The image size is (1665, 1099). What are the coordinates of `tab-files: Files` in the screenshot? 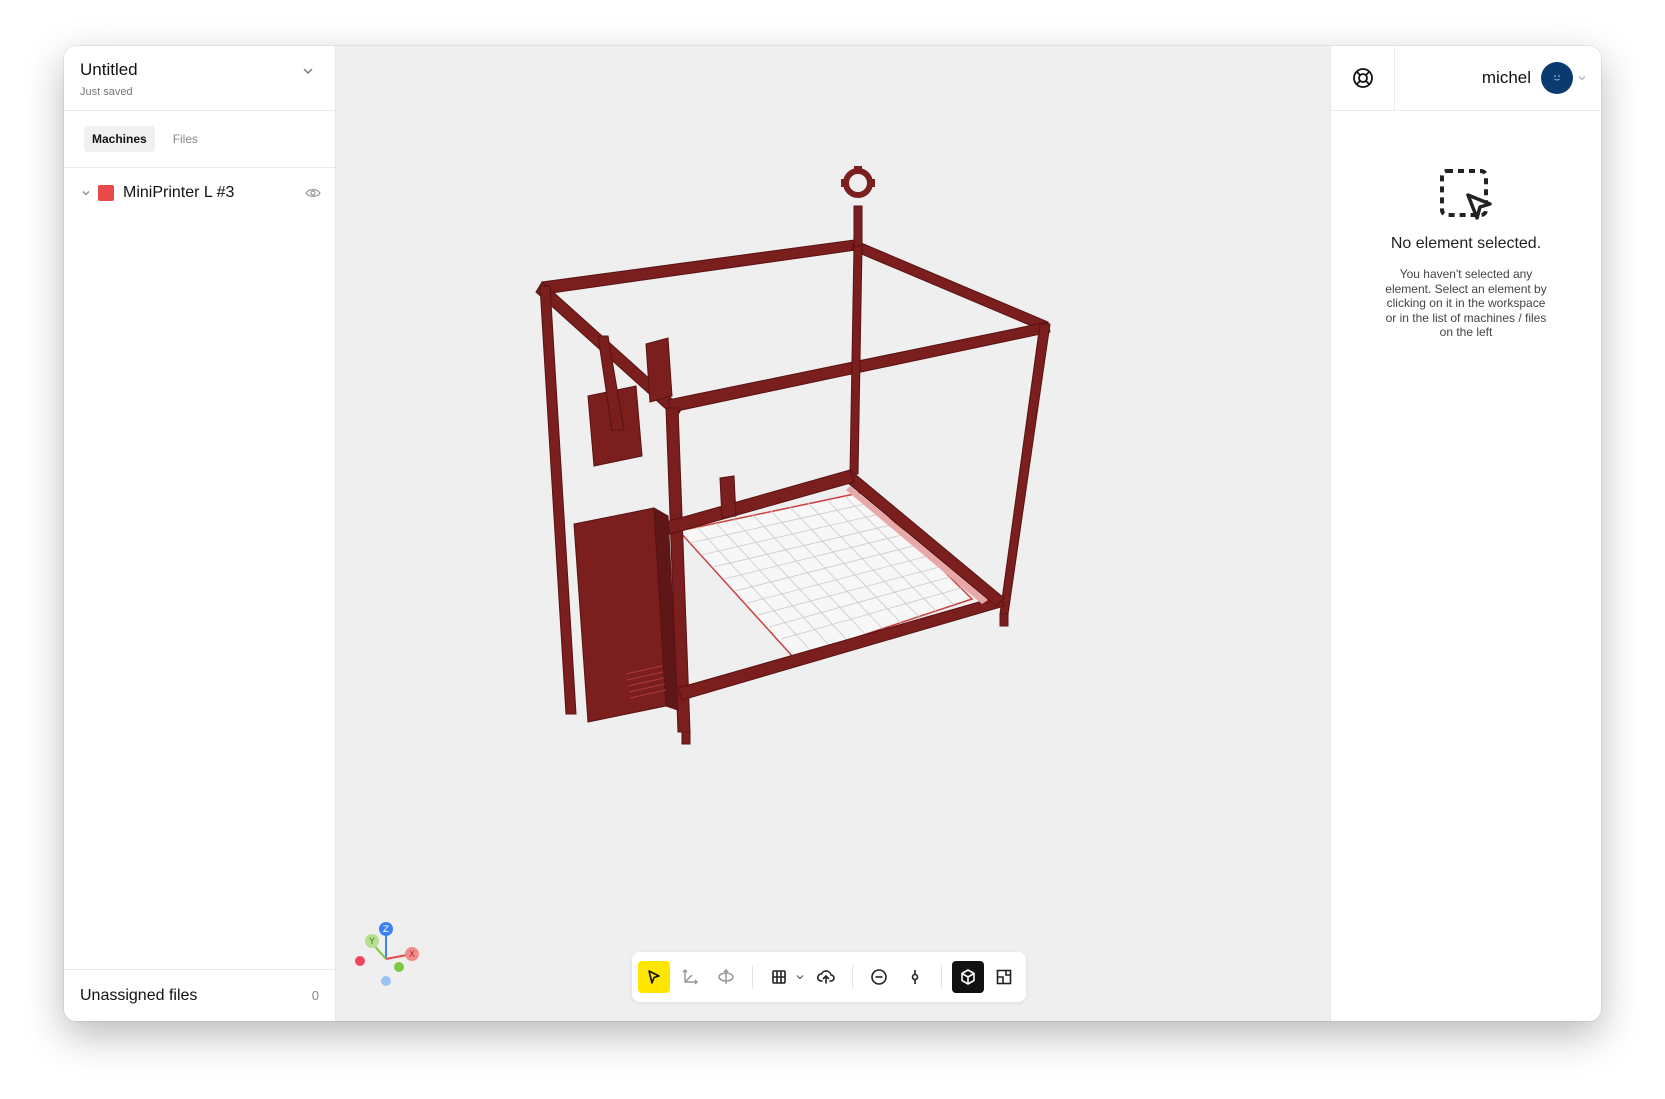 It's located at (185, 139).